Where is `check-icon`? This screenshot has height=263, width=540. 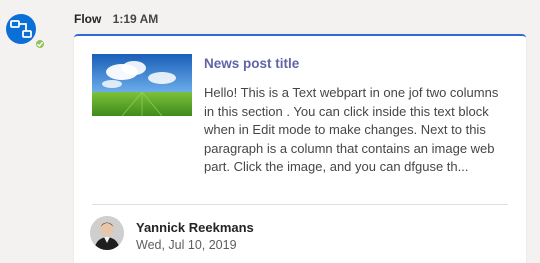
check-icon is located at coordinates (40, 44).